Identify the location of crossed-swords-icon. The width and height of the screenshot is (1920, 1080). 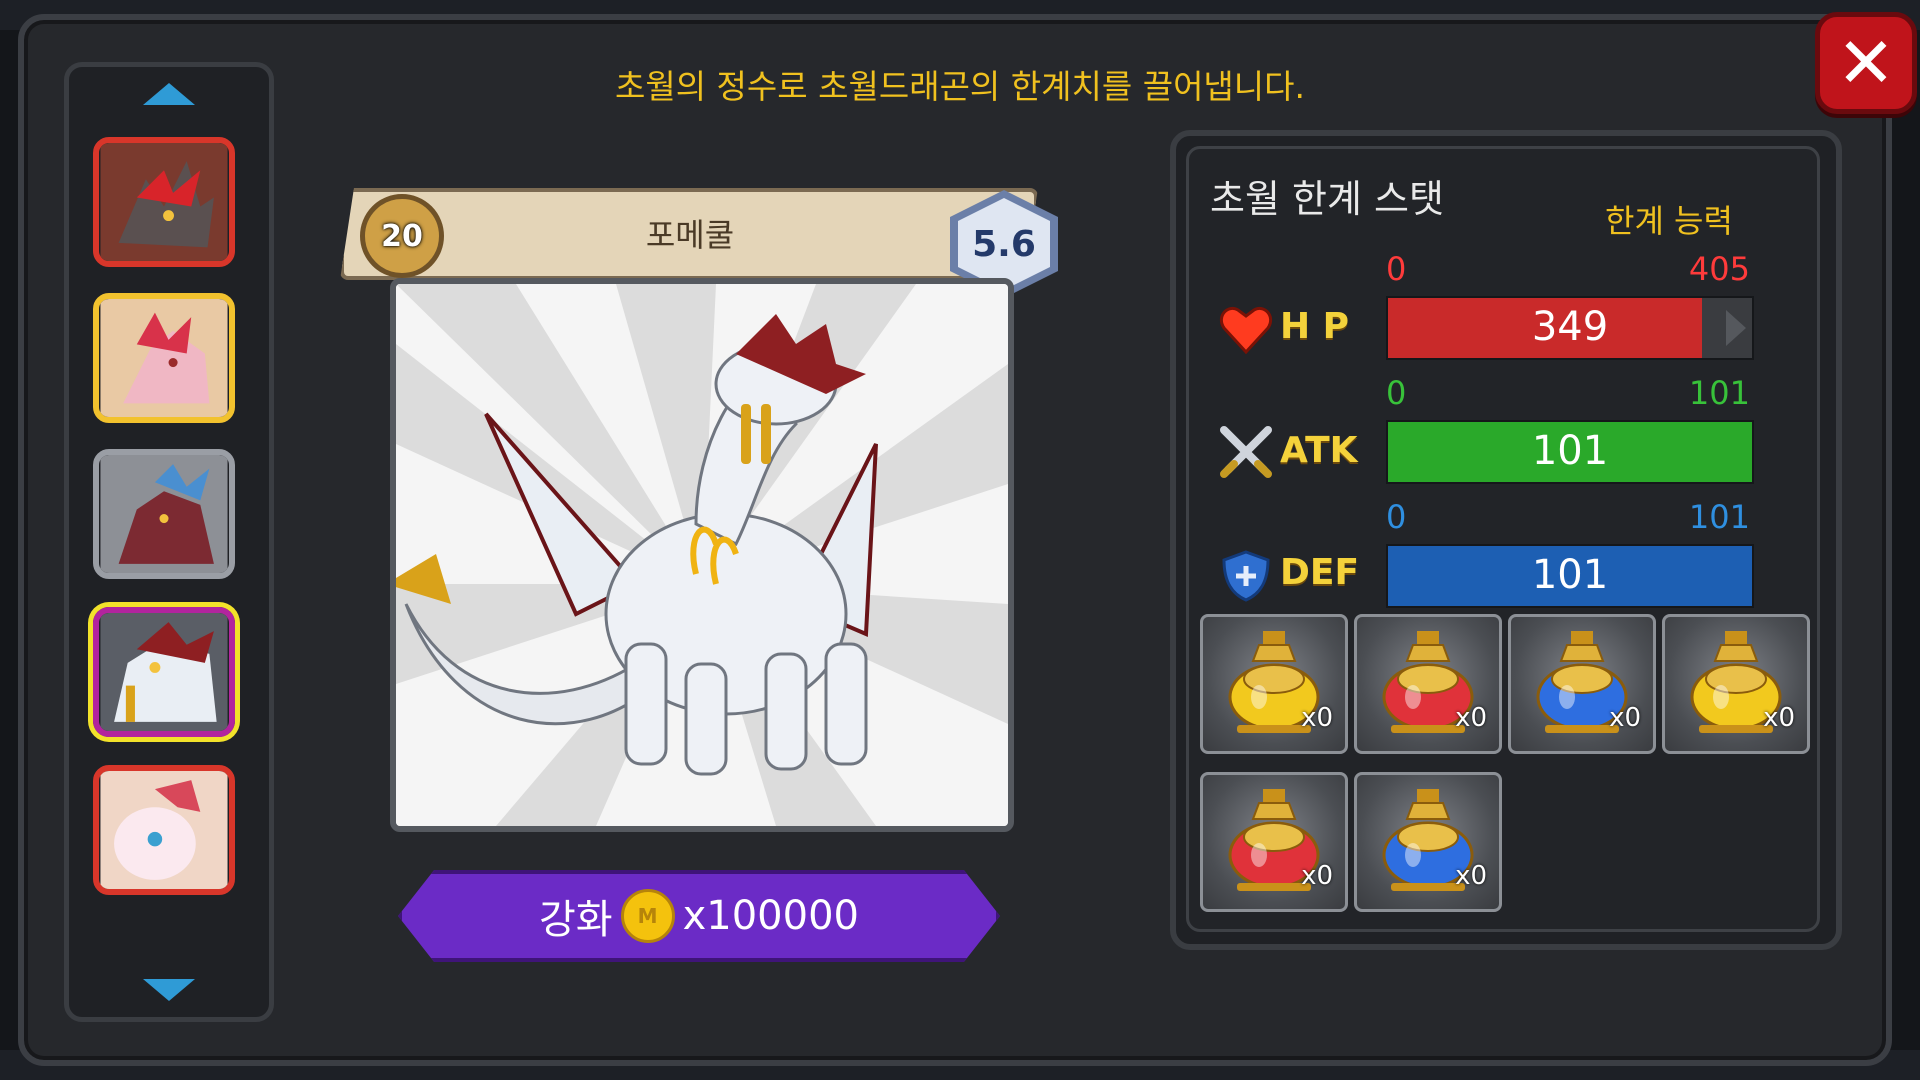
(1246, 452).